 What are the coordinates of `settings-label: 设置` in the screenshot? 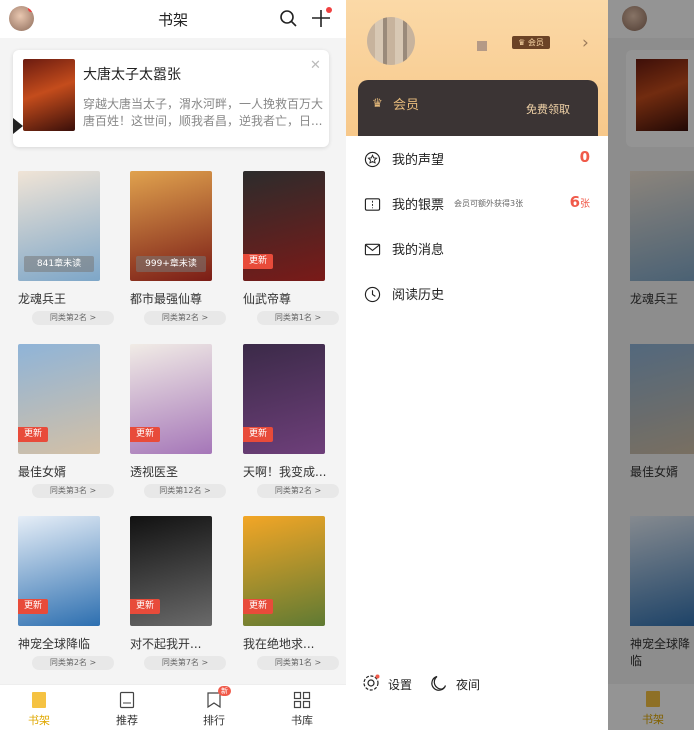 It's located at (400, 684).